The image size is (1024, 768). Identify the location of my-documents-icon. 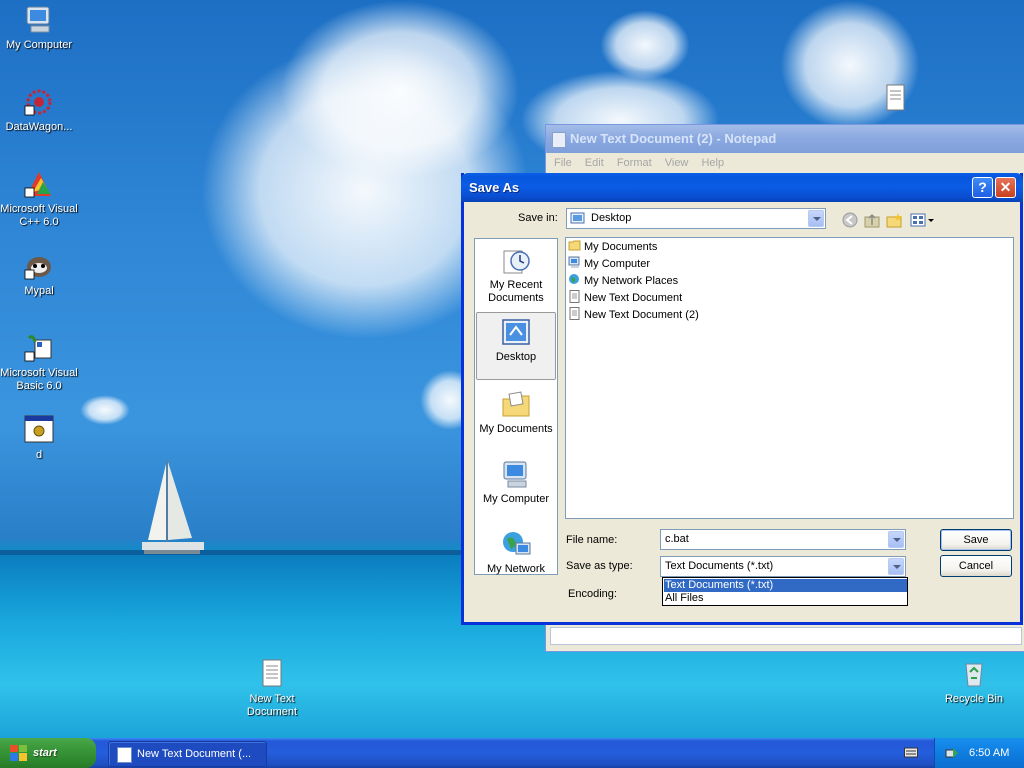
(516, 404).